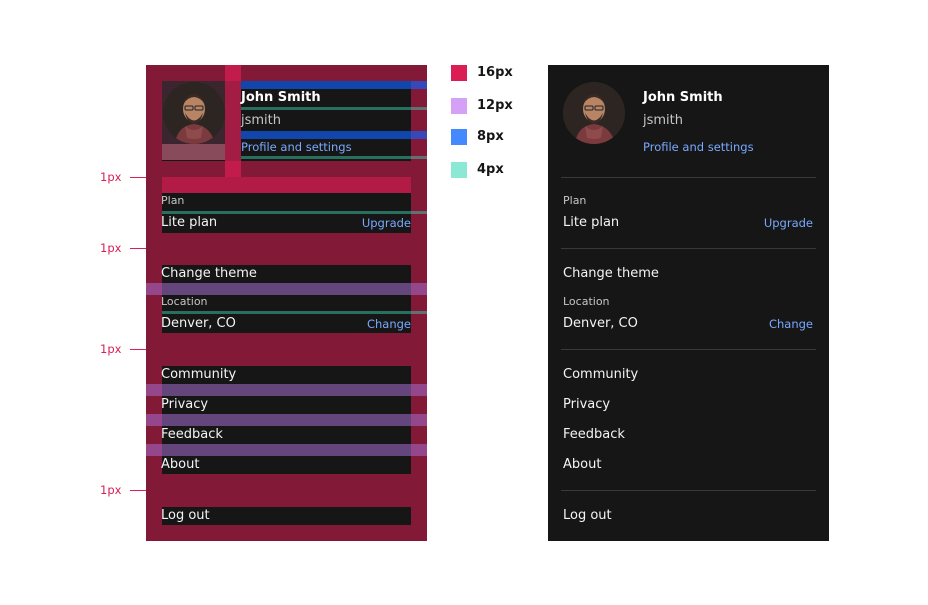 The height and width of the screenshot is (605, 928). I want to click on band-location-bottom, so click(286, 349).